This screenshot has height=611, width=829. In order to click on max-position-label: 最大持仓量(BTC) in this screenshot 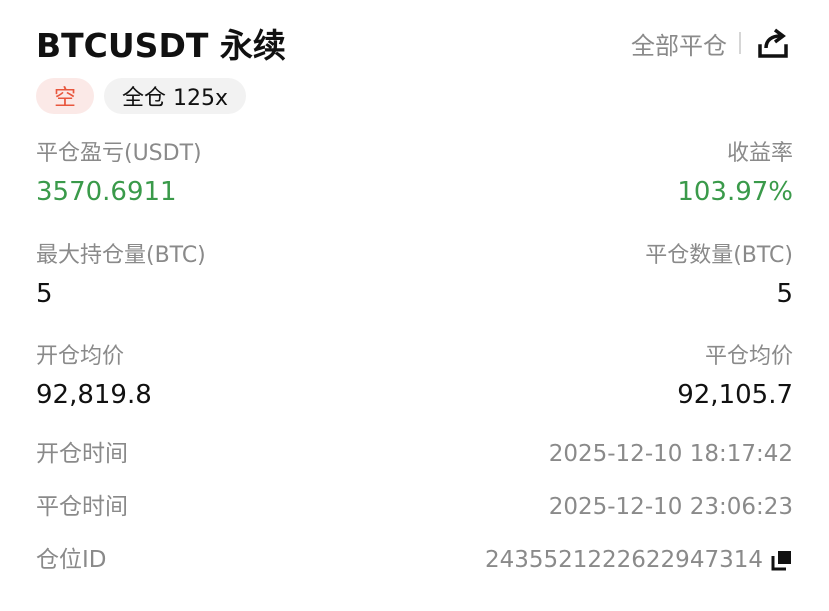, I will do `click(121, 255)`.